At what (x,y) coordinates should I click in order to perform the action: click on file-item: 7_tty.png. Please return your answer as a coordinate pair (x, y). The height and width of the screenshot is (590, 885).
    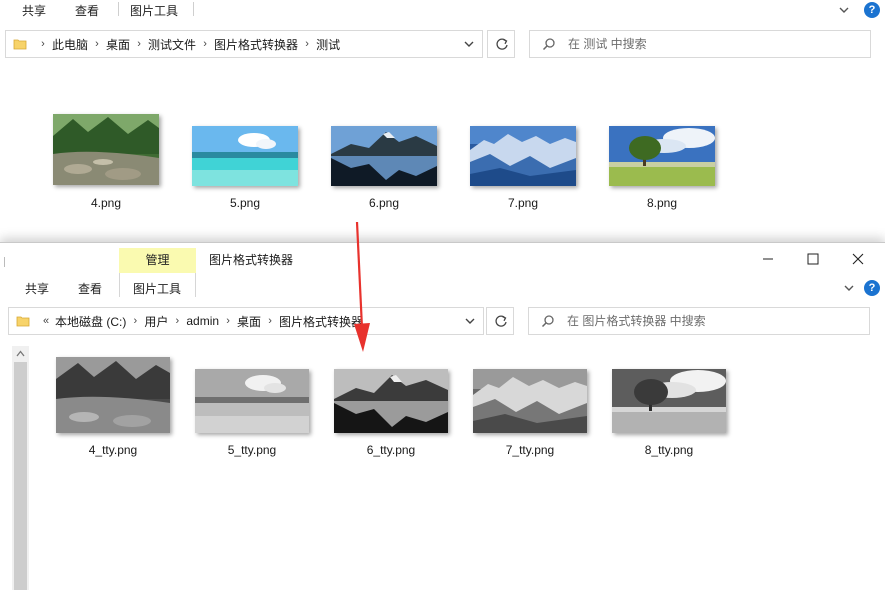
    Looking at the image, I should click on (530, 409).